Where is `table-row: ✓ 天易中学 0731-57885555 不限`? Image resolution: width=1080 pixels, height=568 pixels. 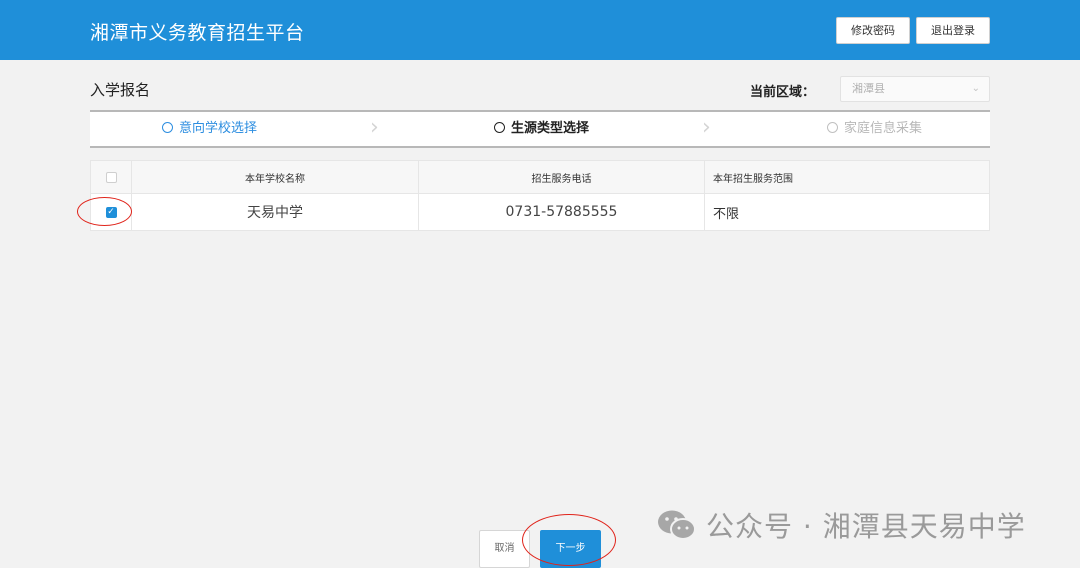
table-row: ✓ 天易中学 0731-57885555 不限 is located at coordinates (540, 212).